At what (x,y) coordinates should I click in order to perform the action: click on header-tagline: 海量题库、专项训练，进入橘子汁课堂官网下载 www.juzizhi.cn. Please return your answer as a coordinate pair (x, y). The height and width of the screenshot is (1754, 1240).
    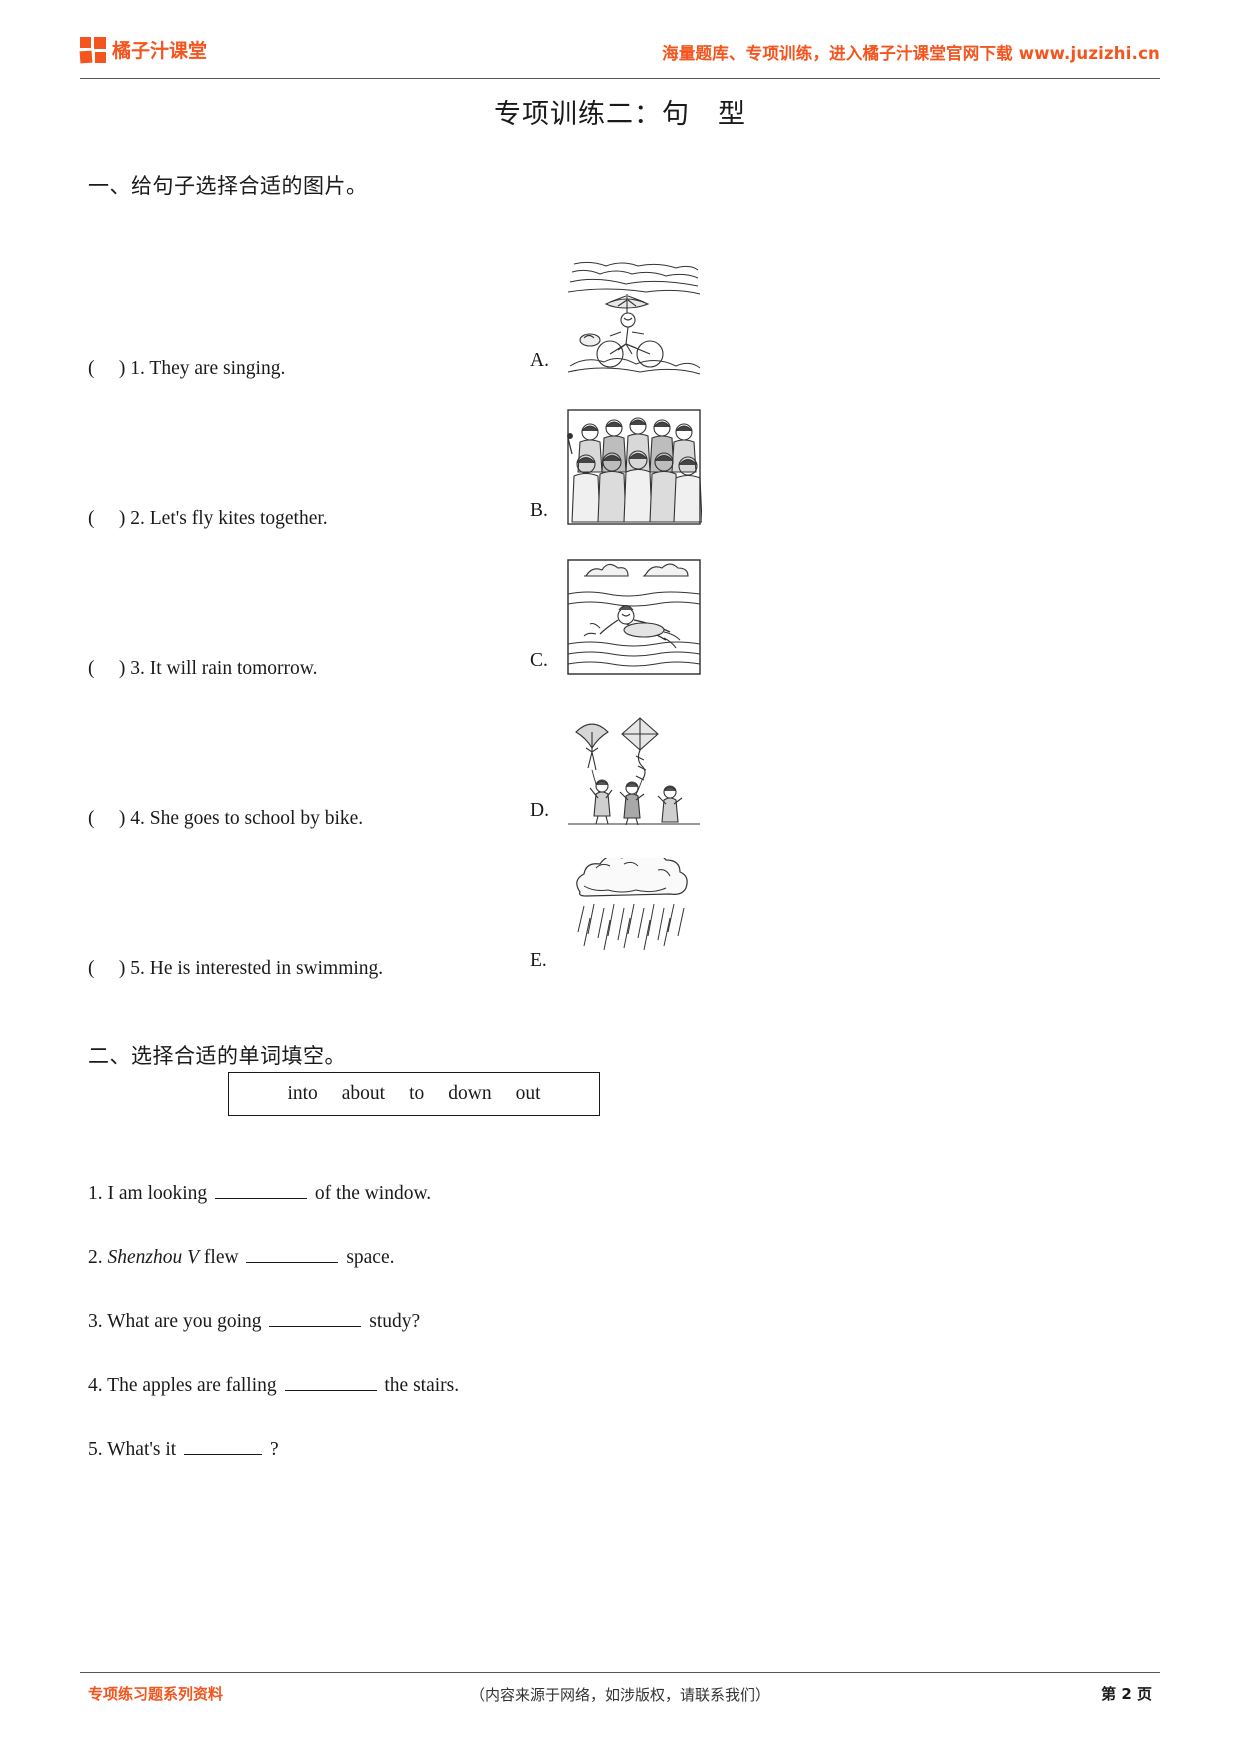
    Looking at the image, I should click on (911, 53).